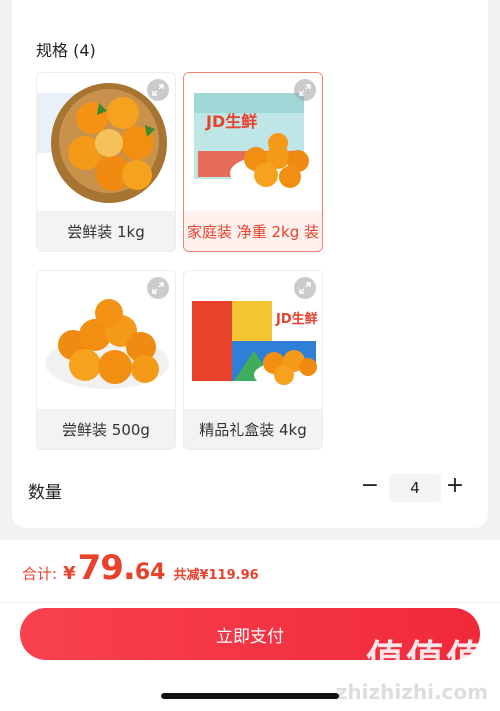 The image size is (500, 711). I want to click on quantity-input: 4, so click(415, 488).